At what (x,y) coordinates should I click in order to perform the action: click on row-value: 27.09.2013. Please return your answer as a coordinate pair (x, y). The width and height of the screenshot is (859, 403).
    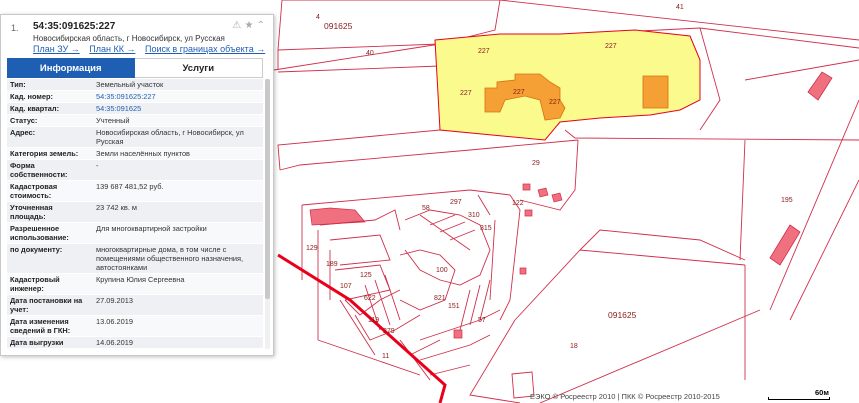
    Looking at the image, I should click on (114, 300).